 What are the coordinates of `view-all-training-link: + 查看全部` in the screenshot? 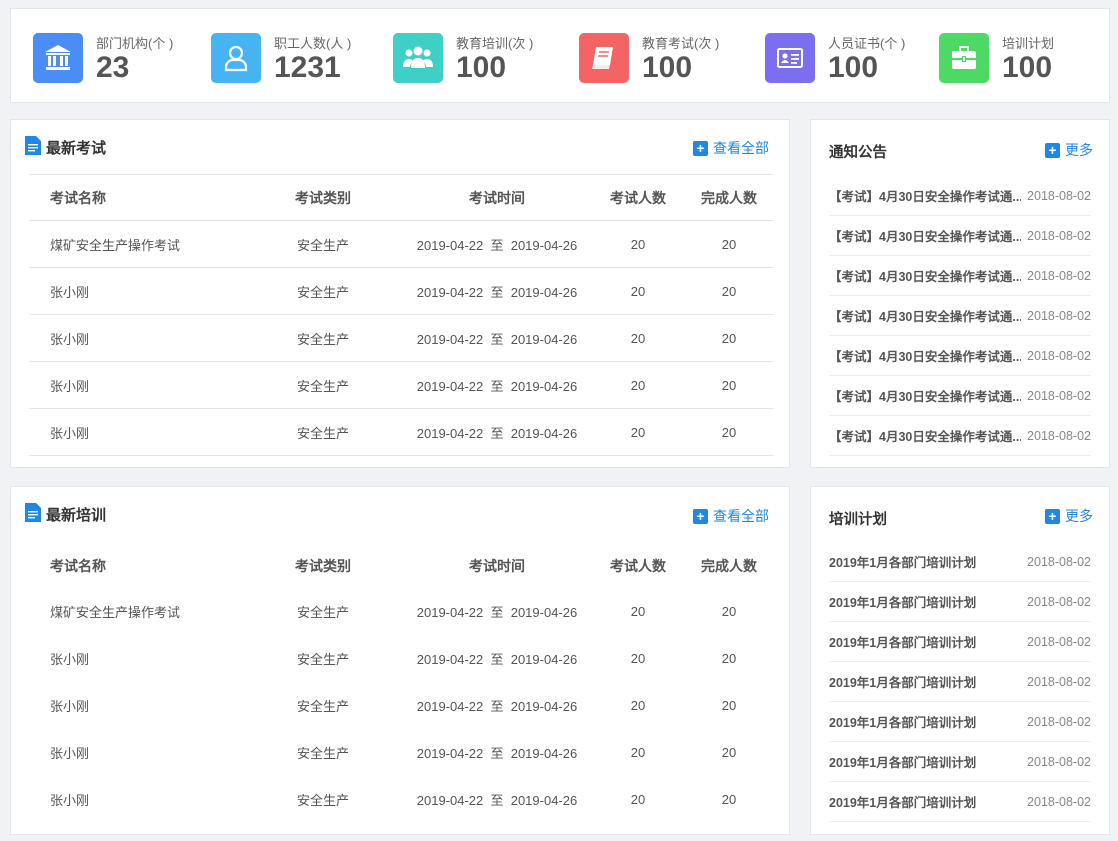 It's located at (731, 516).